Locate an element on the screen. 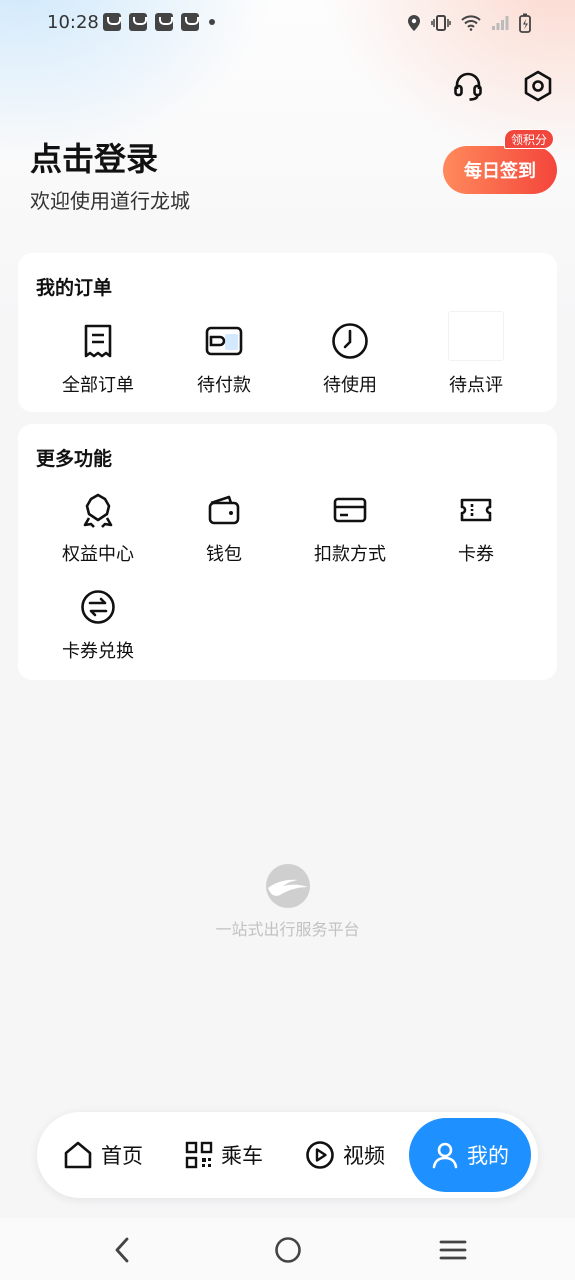  home-nav-button is located at coordinates (288, 1250).